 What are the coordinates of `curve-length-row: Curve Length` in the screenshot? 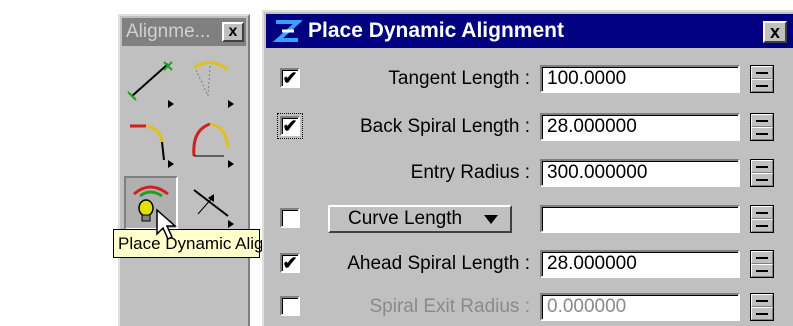 It's located at (528, 219).